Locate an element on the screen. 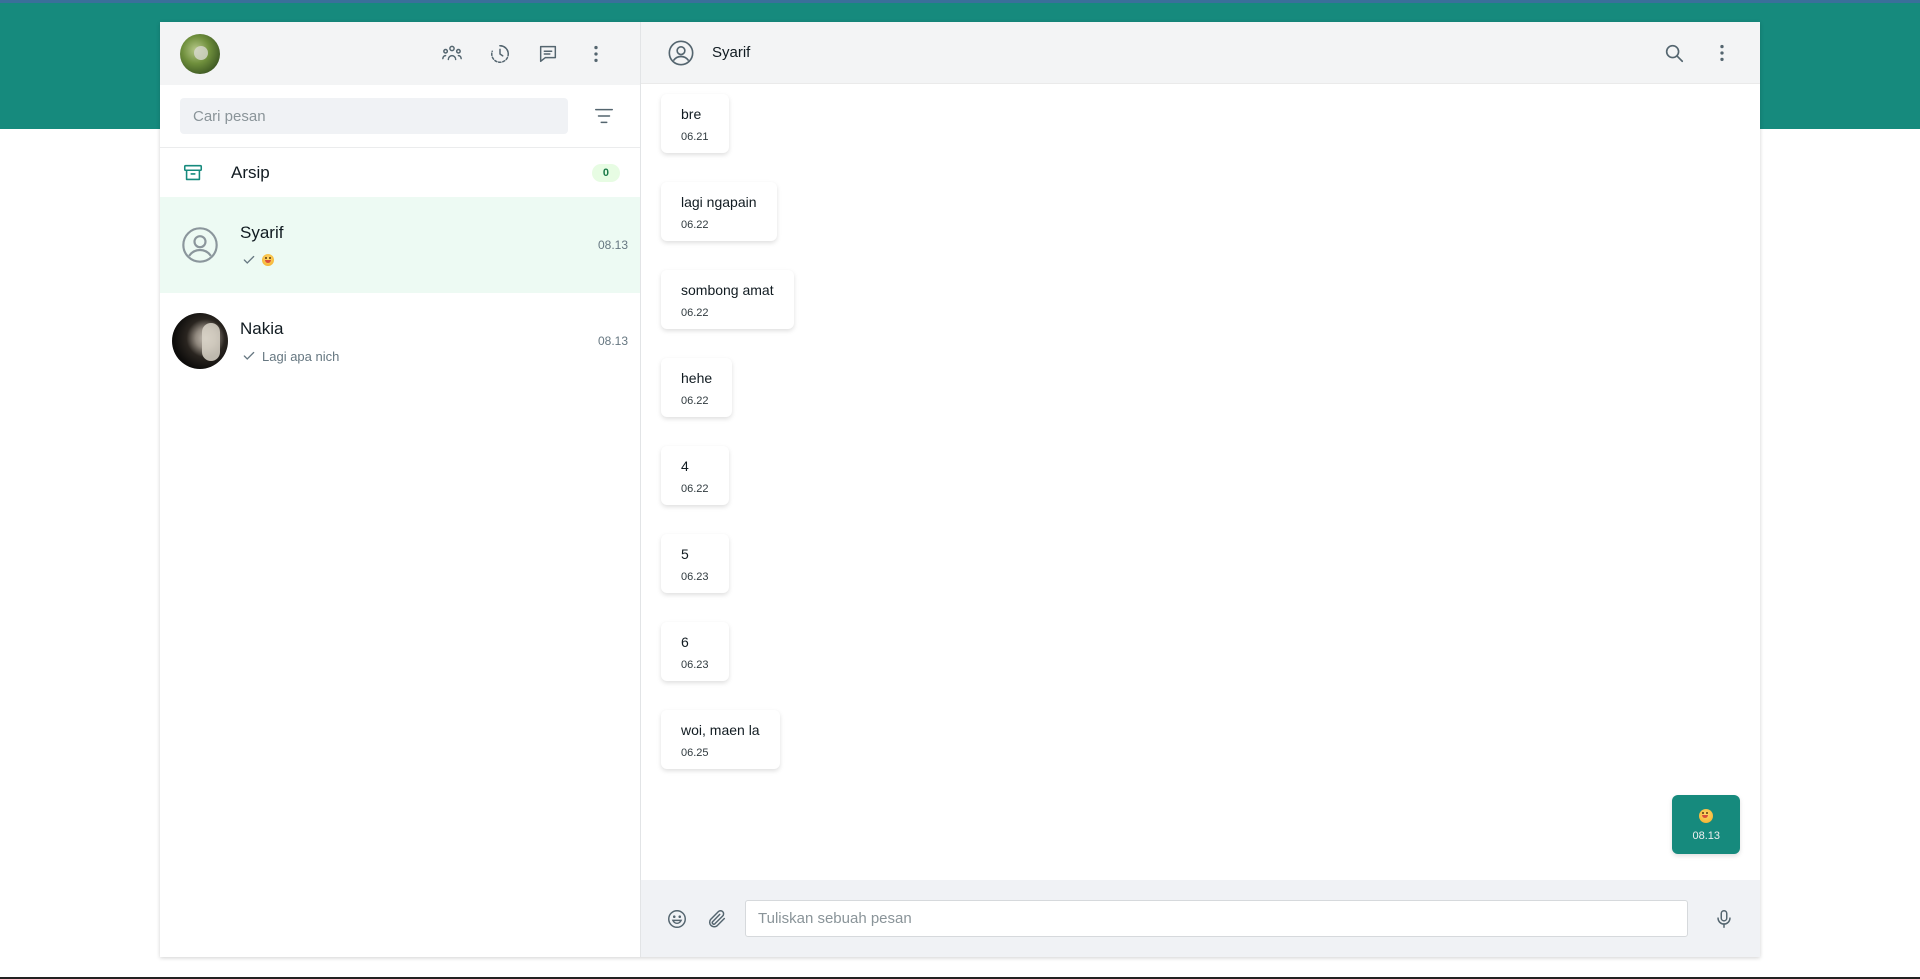 This screenshot has height=979, width=1920. contact-avatar-icon is located at coordinates (681, 53).